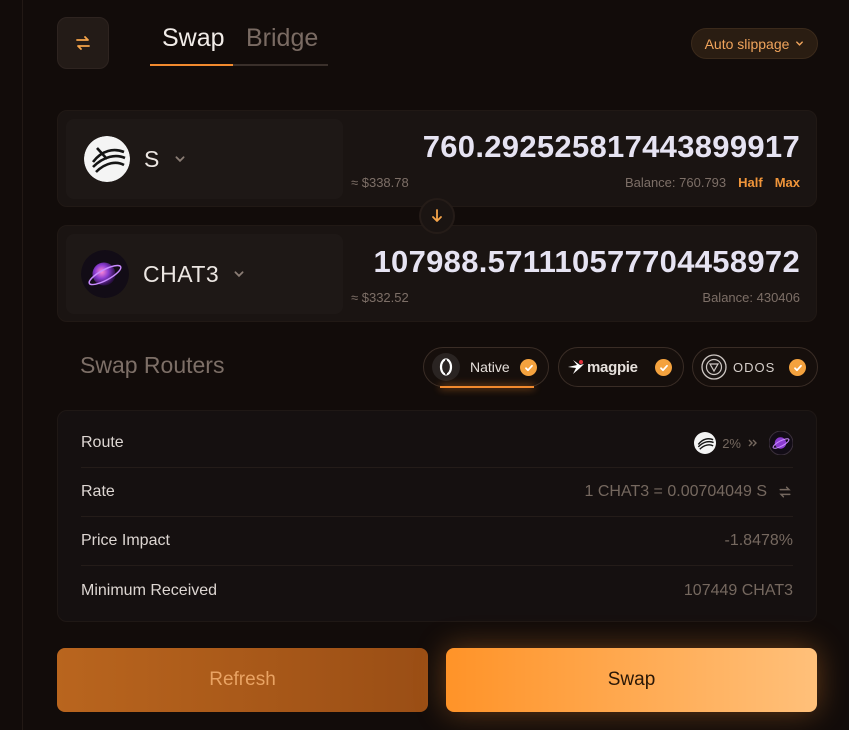 This screenshot has width=849, height=730. What do you see at coordinates (102, 442) in the screenshot?
I see `route-label: Route` at bounding box center [102, 442].